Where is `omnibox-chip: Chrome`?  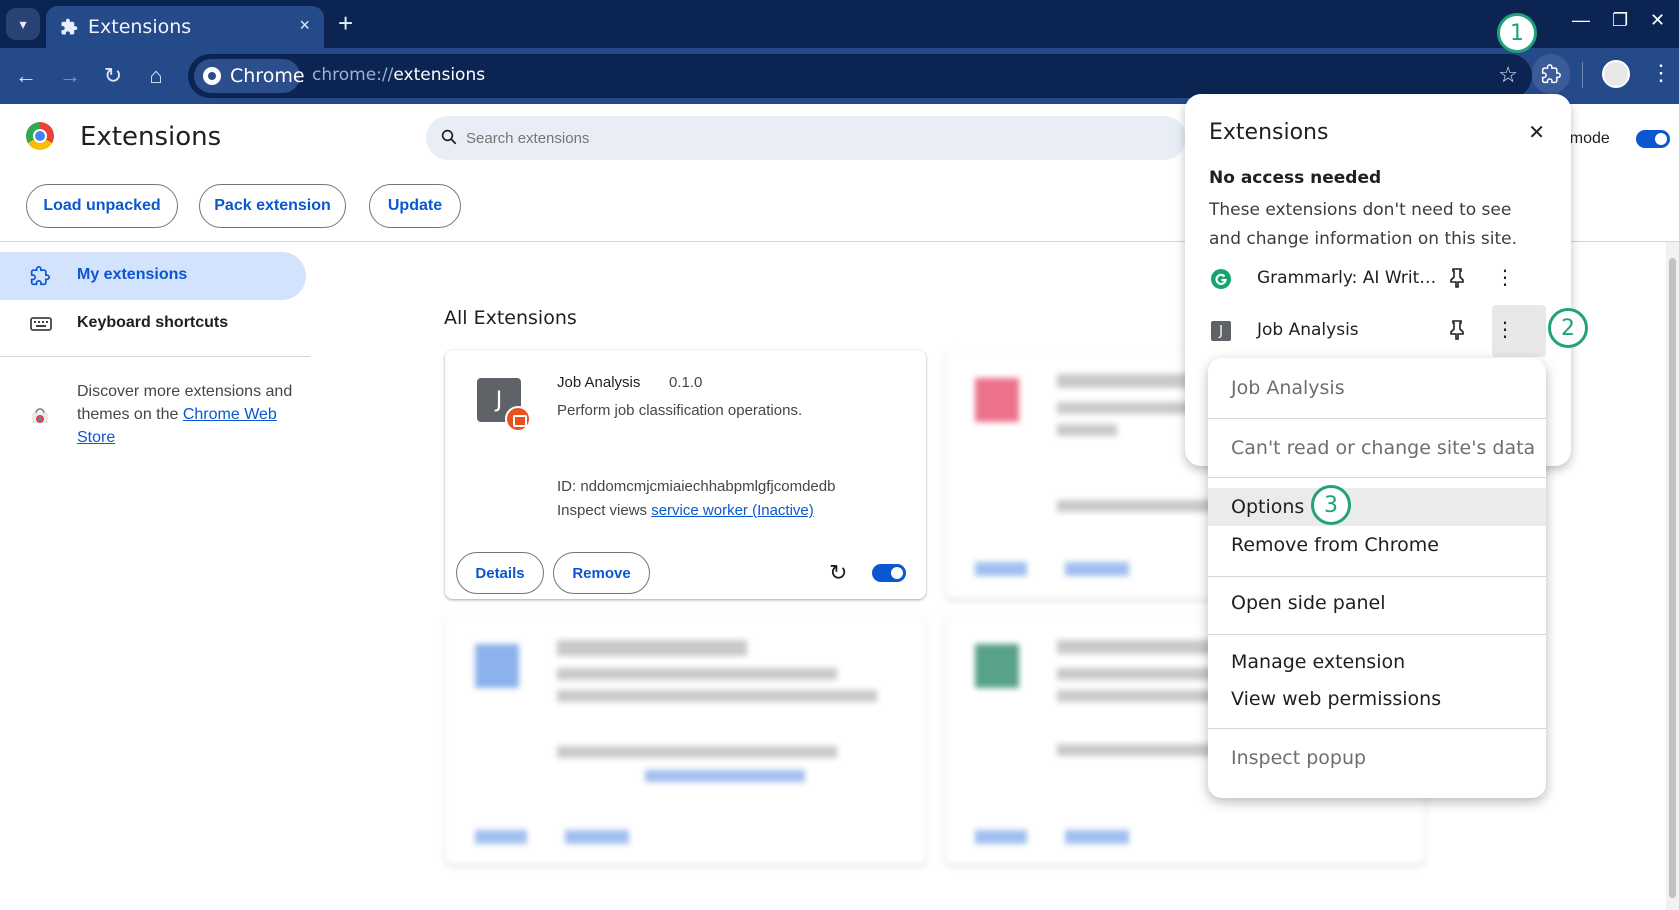
omnibox-chip: Chrome is located at coordinates (249, 76).